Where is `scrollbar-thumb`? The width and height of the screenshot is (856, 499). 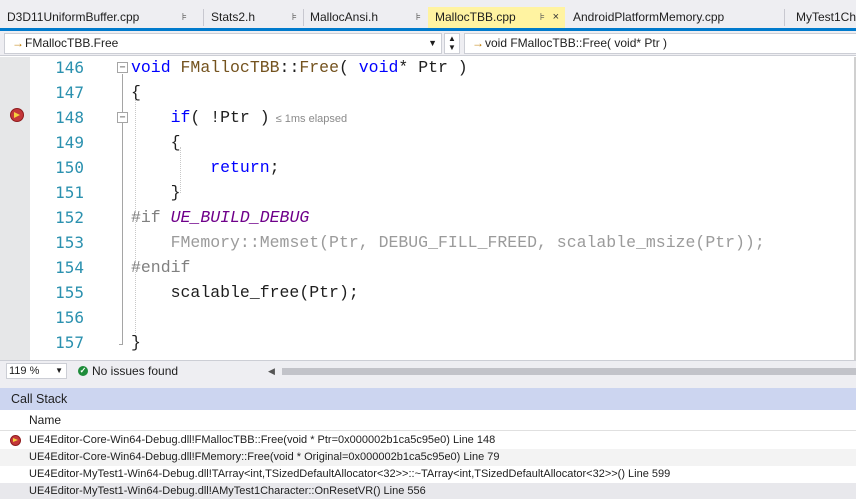
scrollbar-thumb is located at coordinates (569, 371).